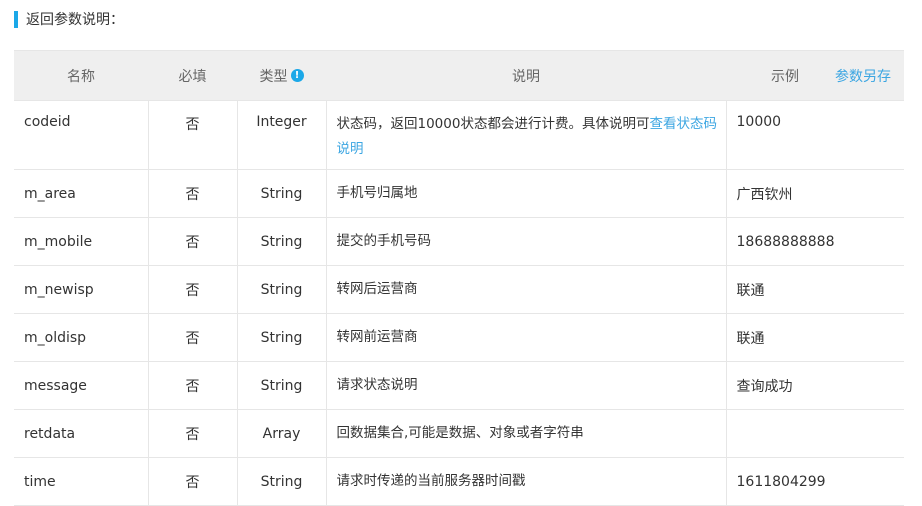  What do you see at coordinates (815, 75) in the screenshot?
I see `header-example: 示例 参数另存` at bounding box center [815, 75].